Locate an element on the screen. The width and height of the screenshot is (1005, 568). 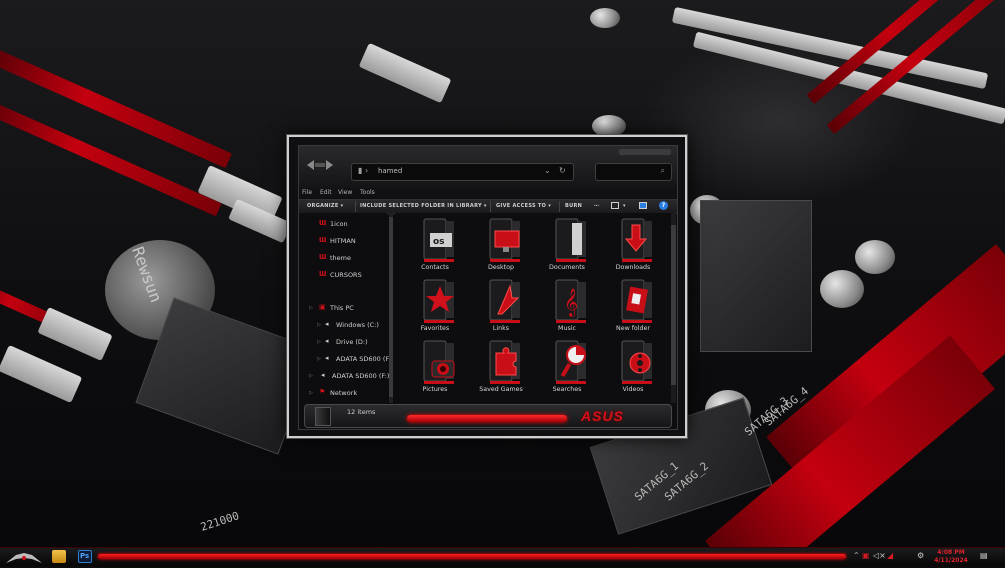
folder-new-folder: New folder is located at coordinates (633, 306).